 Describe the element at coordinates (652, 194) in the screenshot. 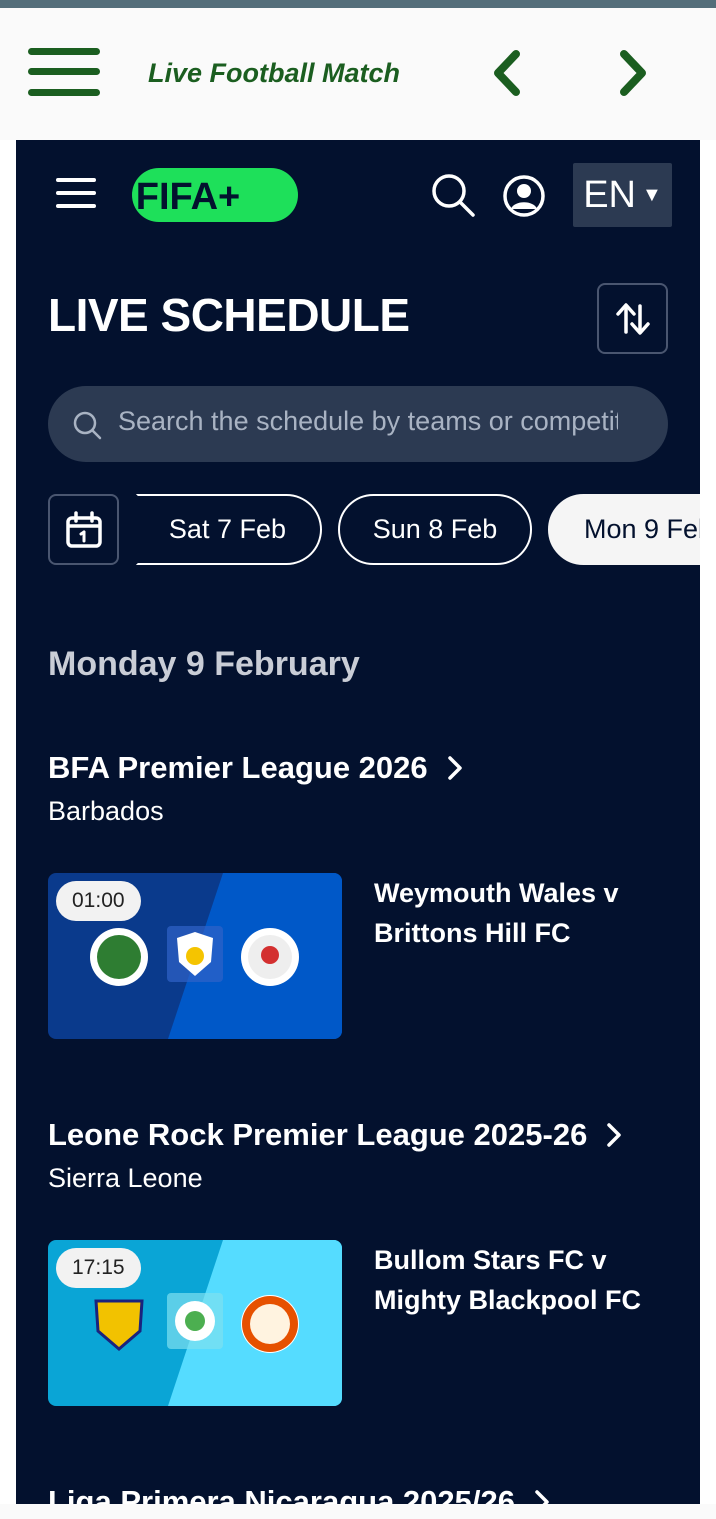

I see `caret-down-icon: ▼` at that location.